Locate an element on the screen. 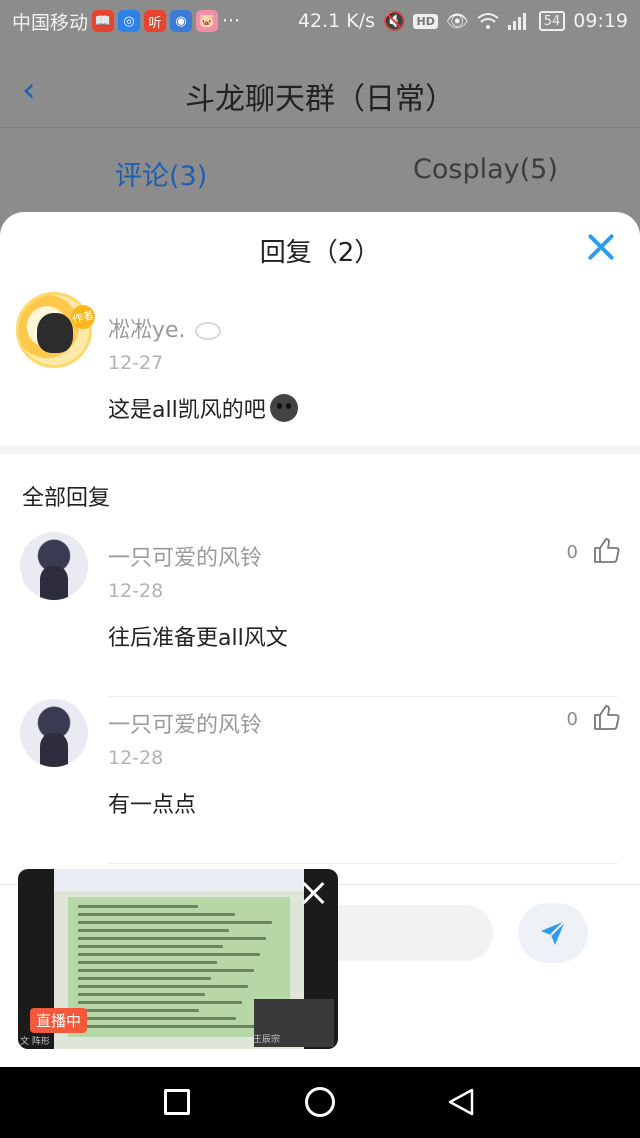 The image size is (640, 1138). tab-comments: 评论(3) is located at coordinates (161, 173).